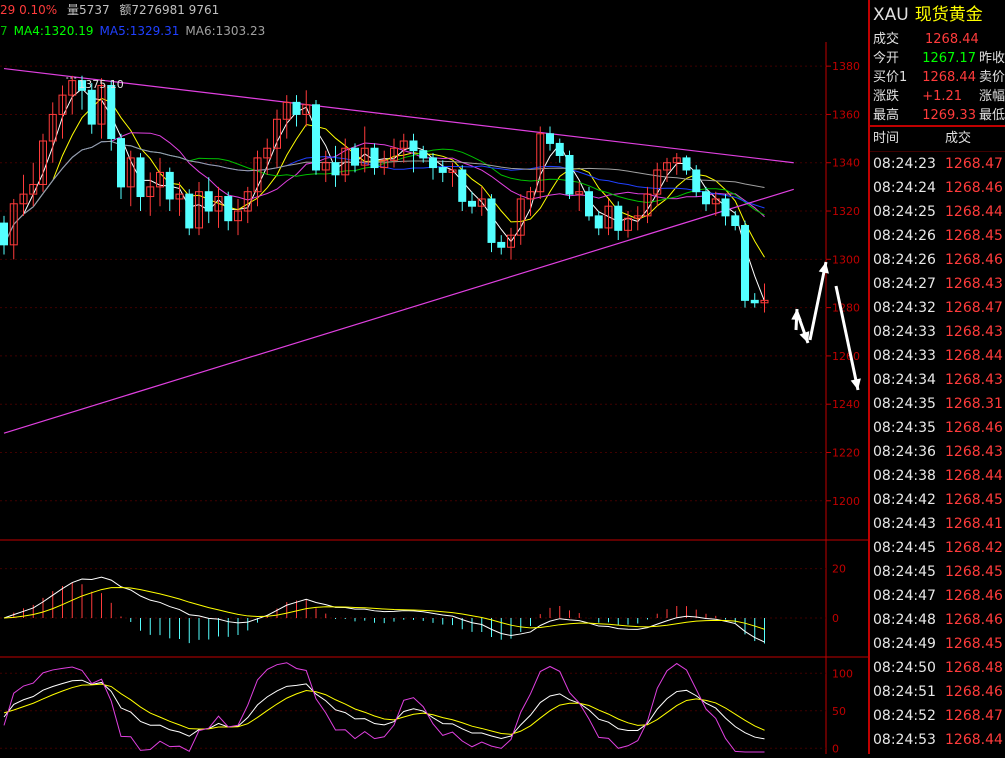  What do you see at coordinates (948, 15) in the screenshot?
I see `instrument-name: 现货黄金` at bounding box center [948, 15].